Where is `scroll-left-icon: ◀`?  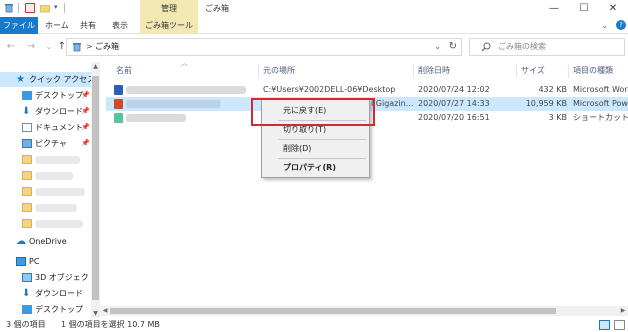
scroll-left-icon: ◀ is located at coordinates (105, 311).